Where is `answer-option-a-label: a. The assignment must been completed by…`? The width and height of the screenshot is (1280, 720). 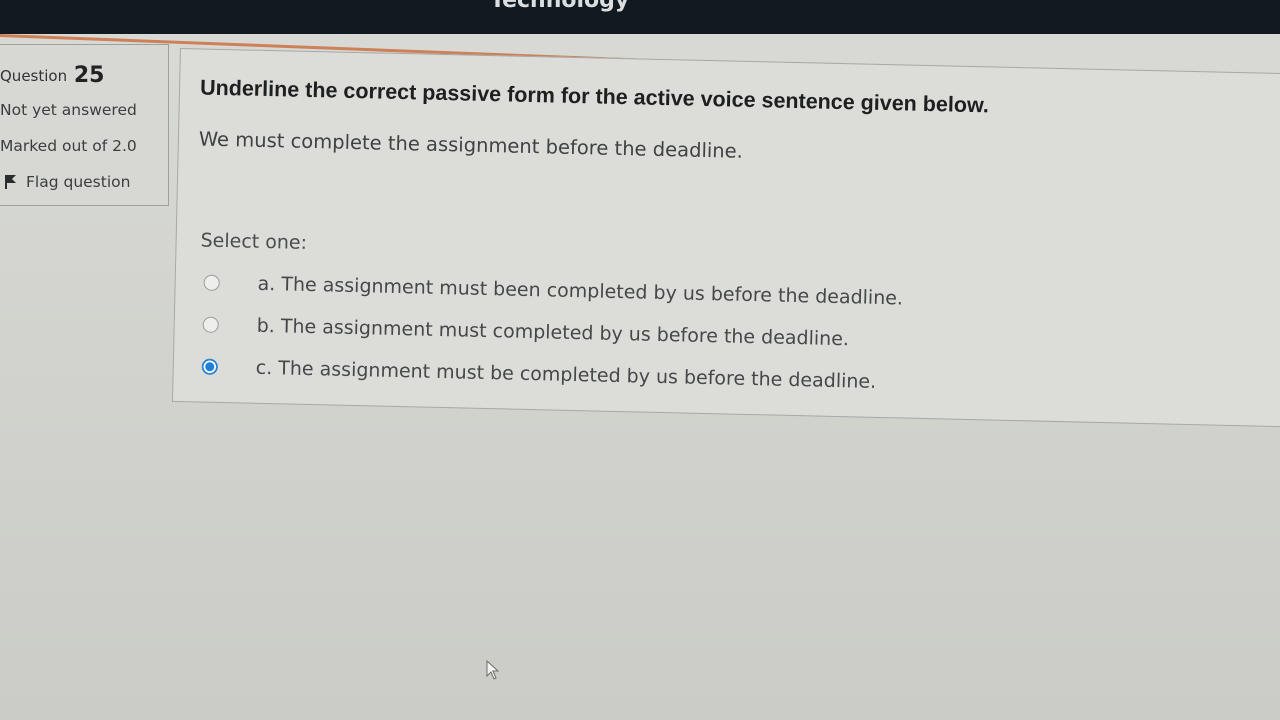
answer-option-a-label: a. The assignment must been completed by… is located at coordinates (580, 291).